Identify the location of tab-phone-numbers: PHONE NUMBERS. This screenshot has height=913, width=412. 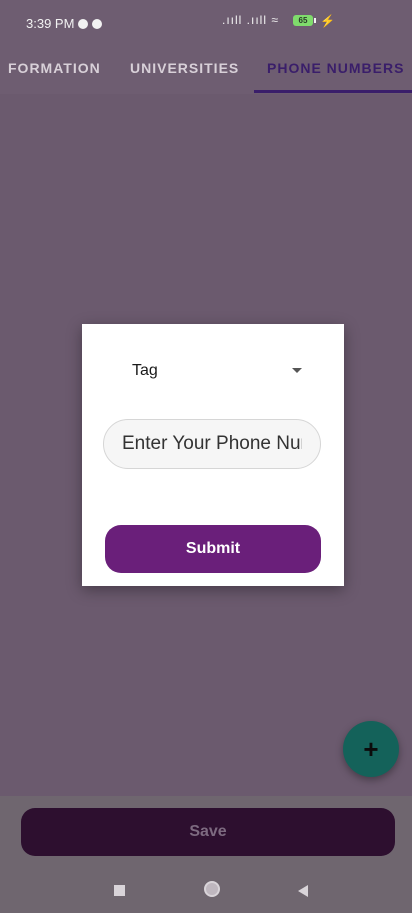
(335, 68).